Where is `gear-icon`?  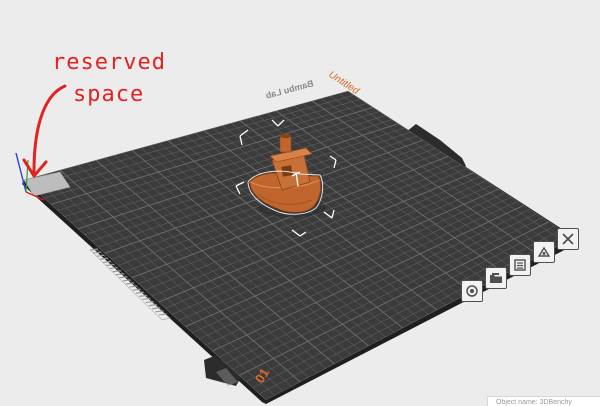
gear-icon is located at coordinates (472, 291).